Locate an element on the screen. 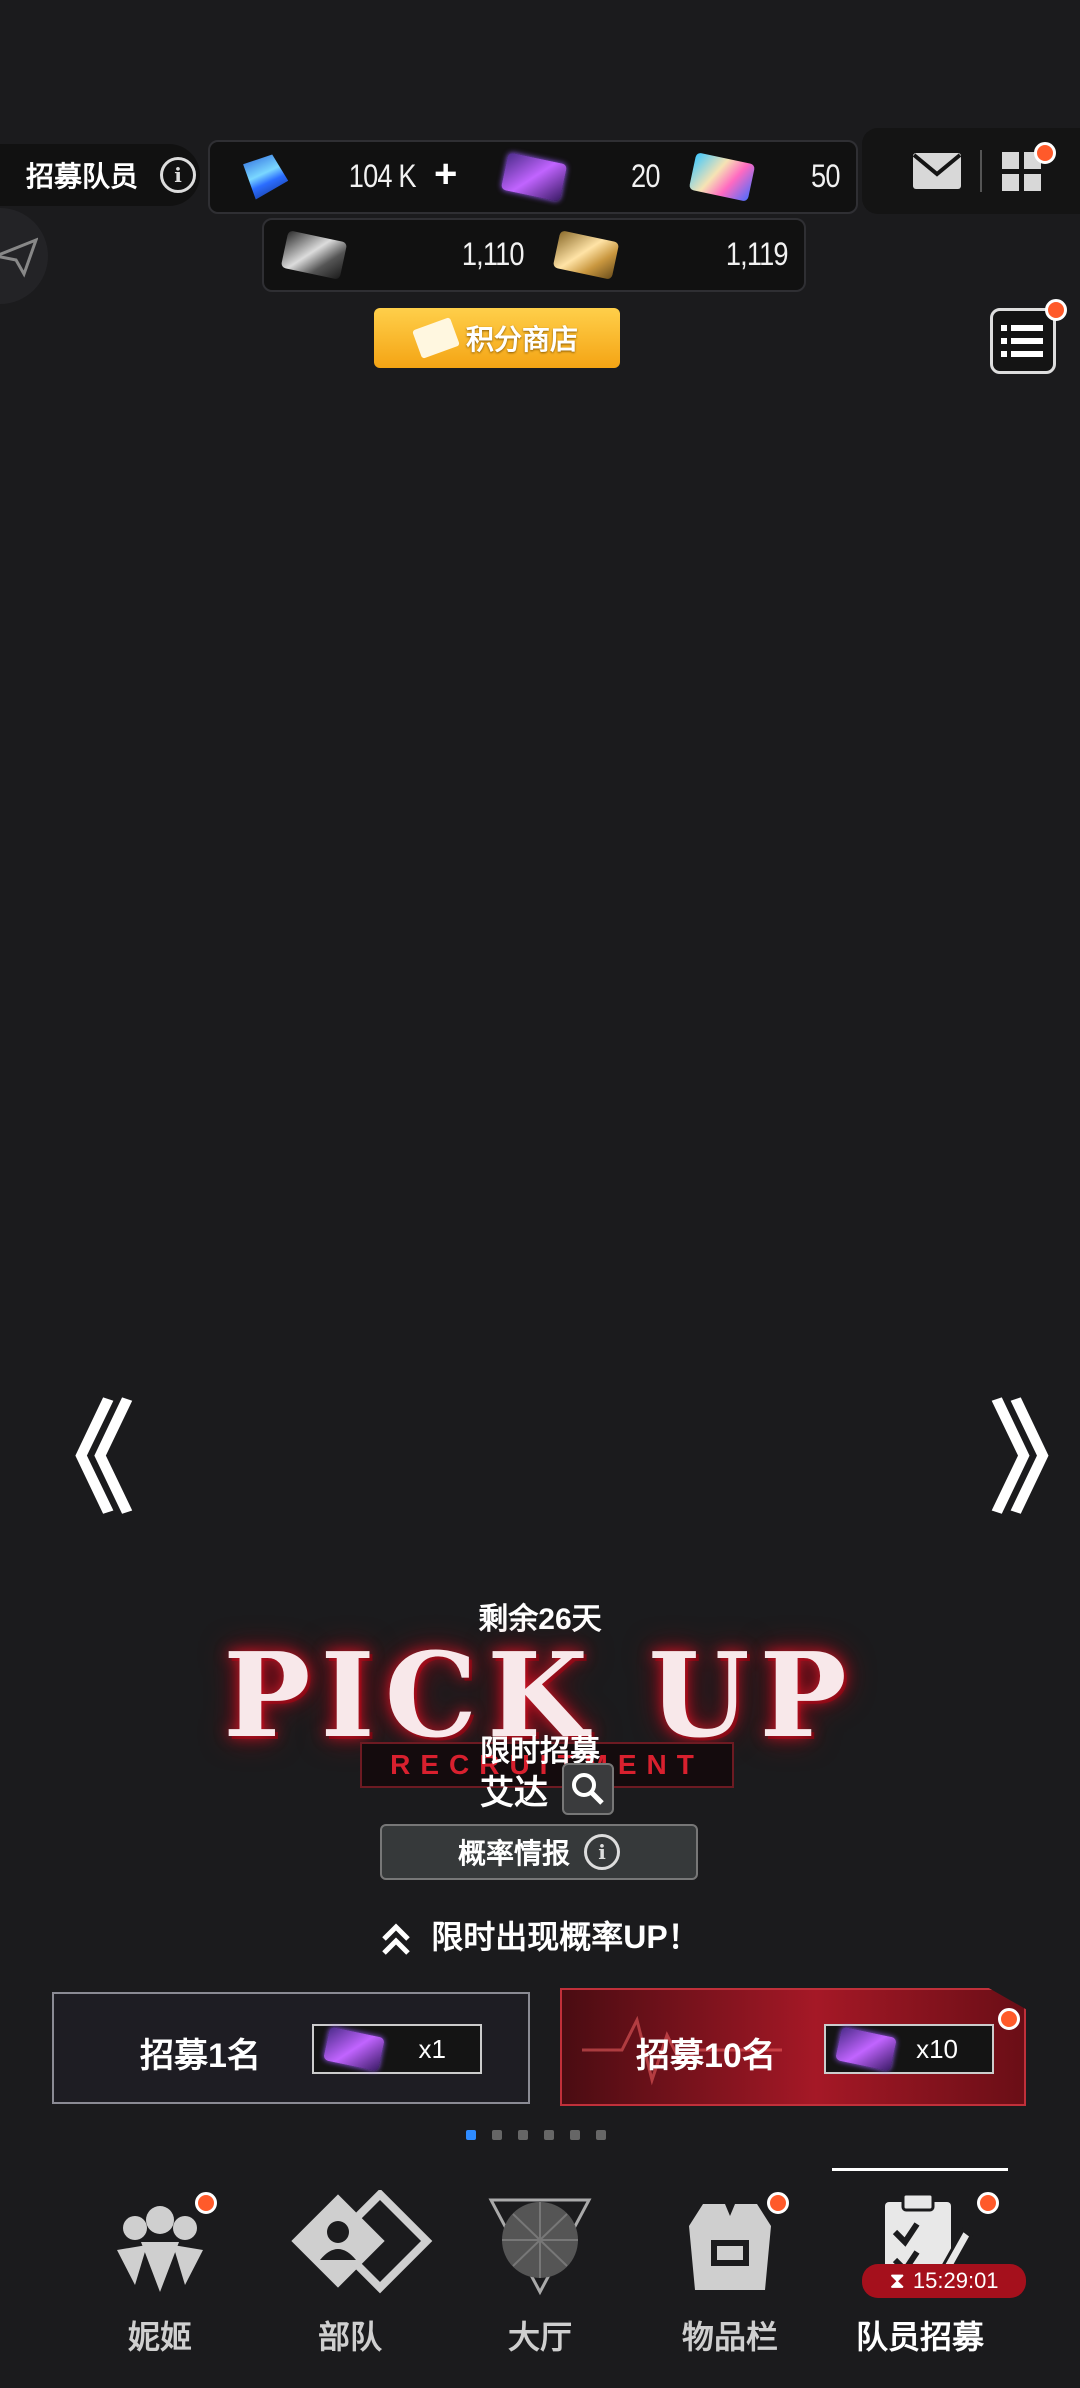 Image resolution: width=1080 pixels, height=2388 pixels. recruit-timer-value: 15:29:01 is located at coordinates (955, 2280).